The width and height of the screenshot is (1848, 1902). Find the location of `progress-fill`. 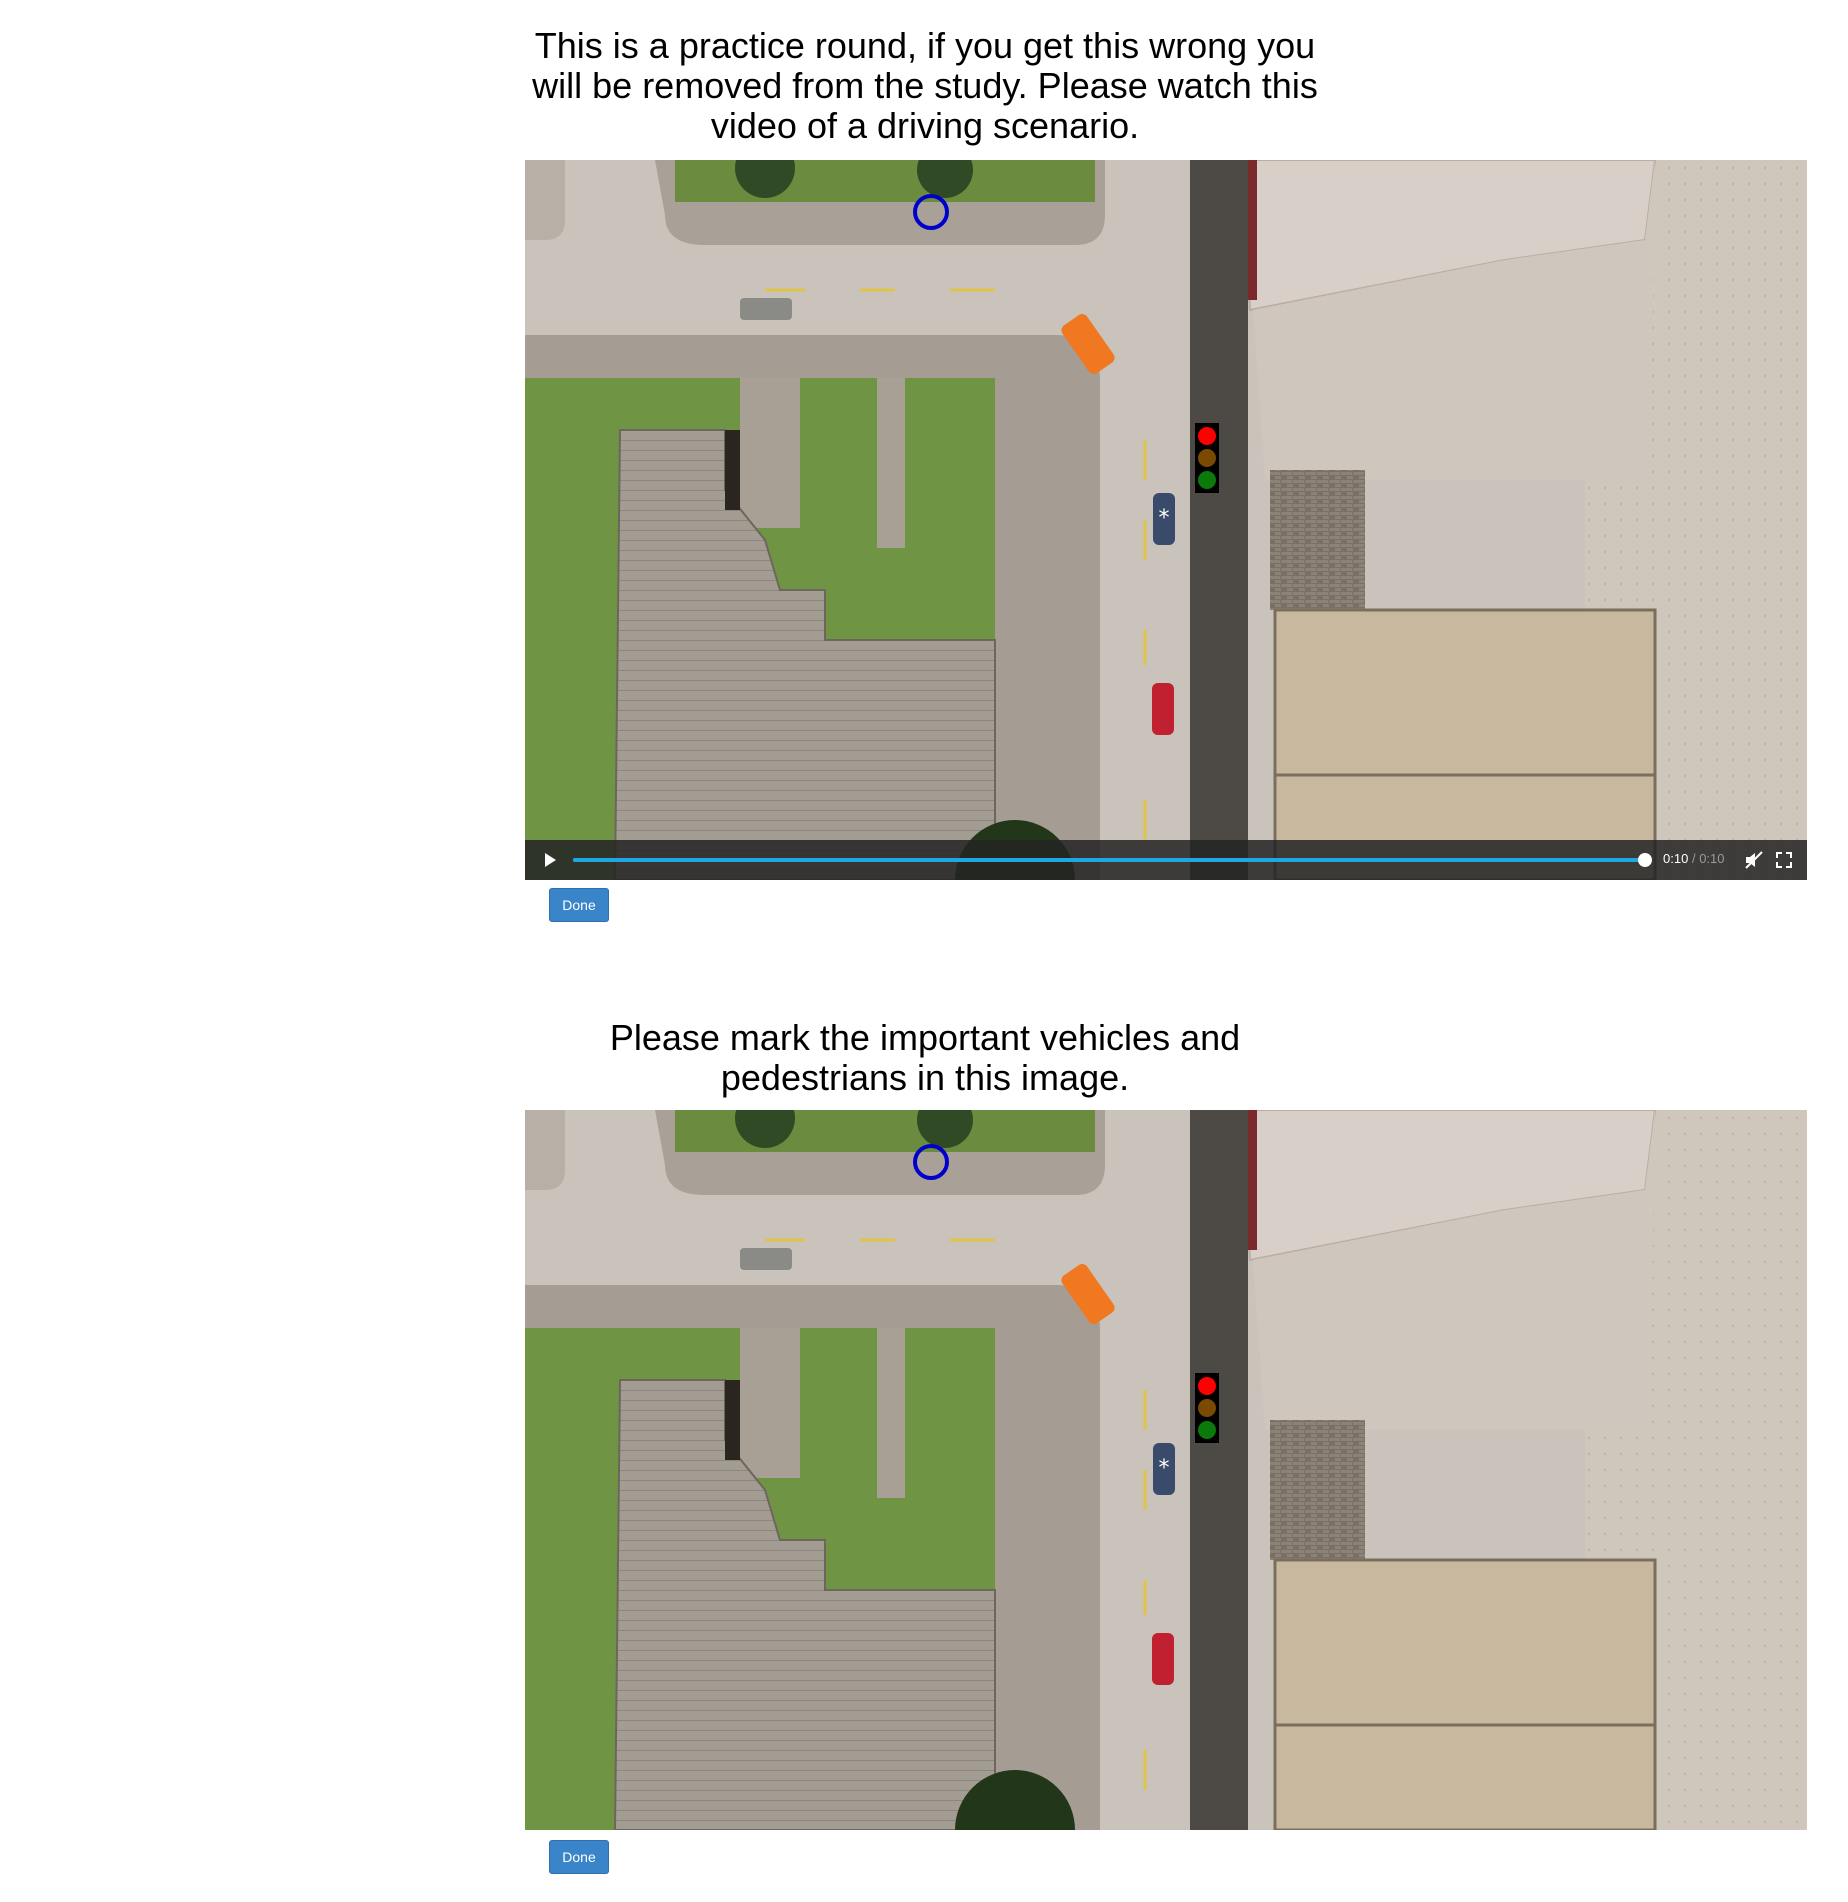

progress-fill is located at coordinates (1109, 860).